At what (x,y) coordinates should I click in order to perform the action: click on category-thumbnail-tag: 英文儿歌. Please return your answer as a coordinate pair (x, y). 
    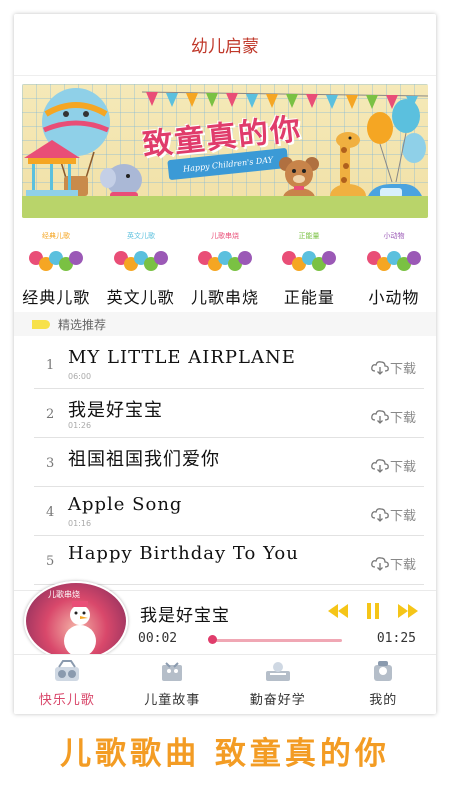
    Looking at the image, I should click on (141, 235).